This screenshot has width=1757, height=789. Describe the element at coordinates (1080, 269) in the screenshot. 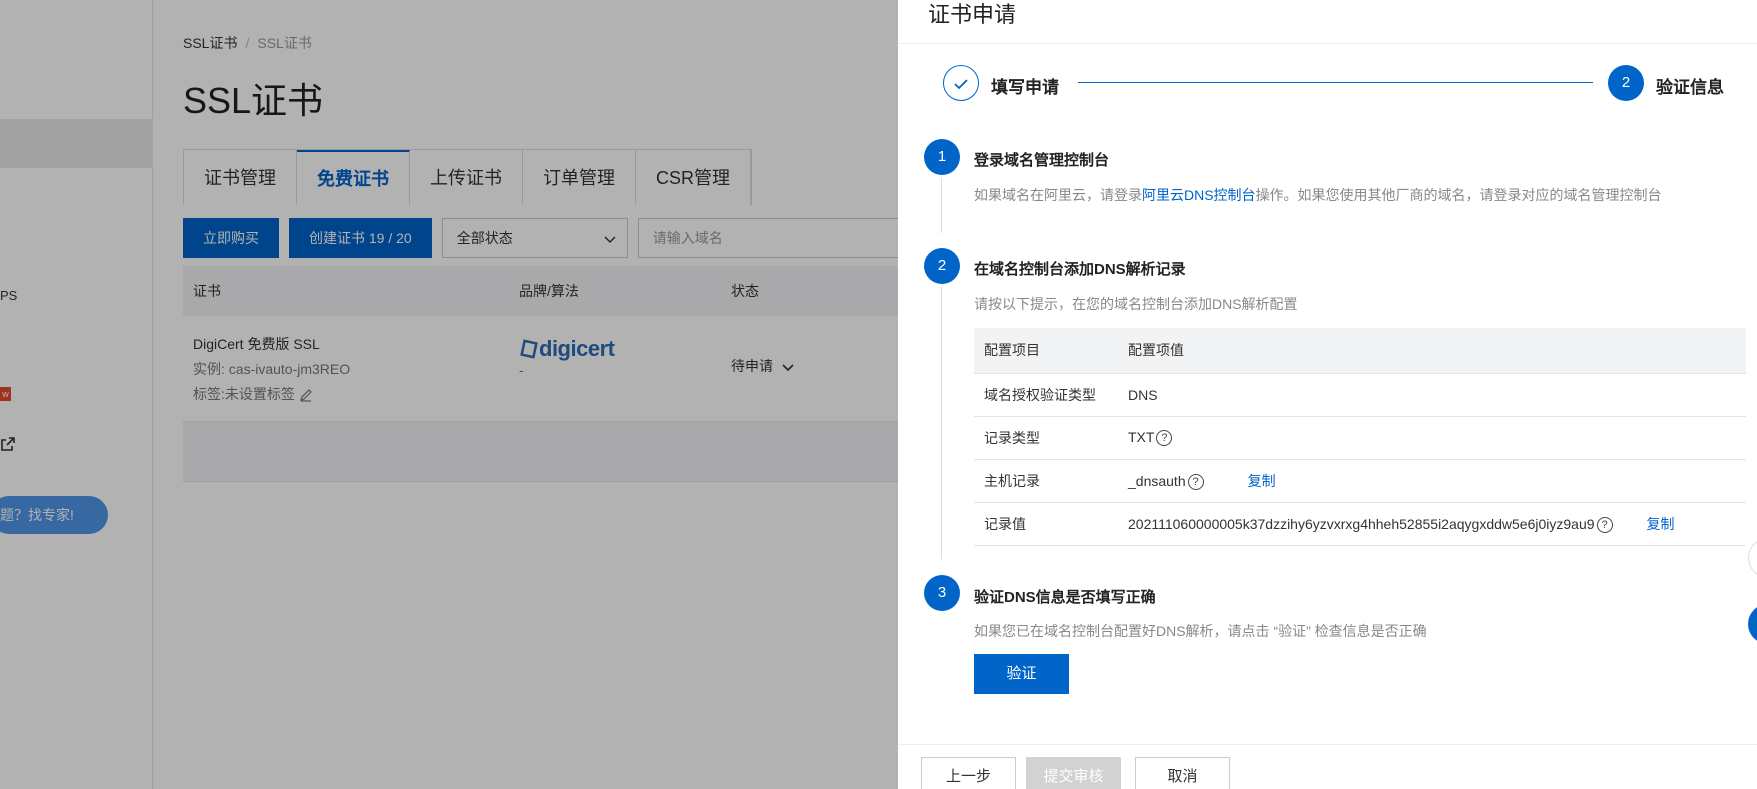

I see `section-title: 在域名控制台添加DNS解析记录` at that location.